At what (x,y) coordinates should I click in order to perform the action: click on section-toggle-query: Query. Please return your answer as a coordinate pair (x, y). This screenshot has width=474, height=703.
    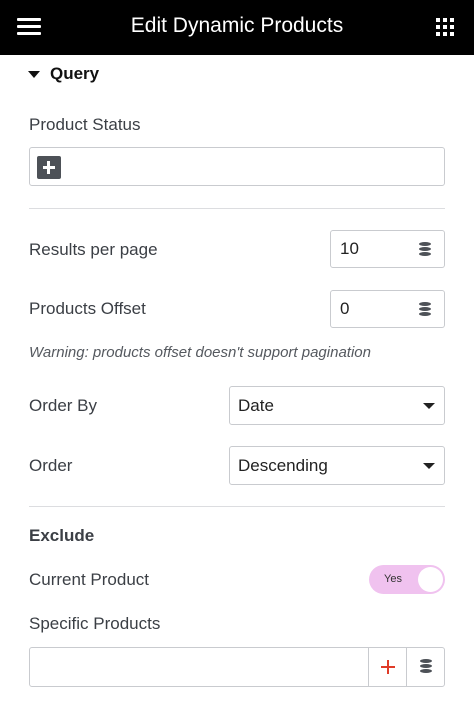
    Looking at the image, I should click on (63, 74).